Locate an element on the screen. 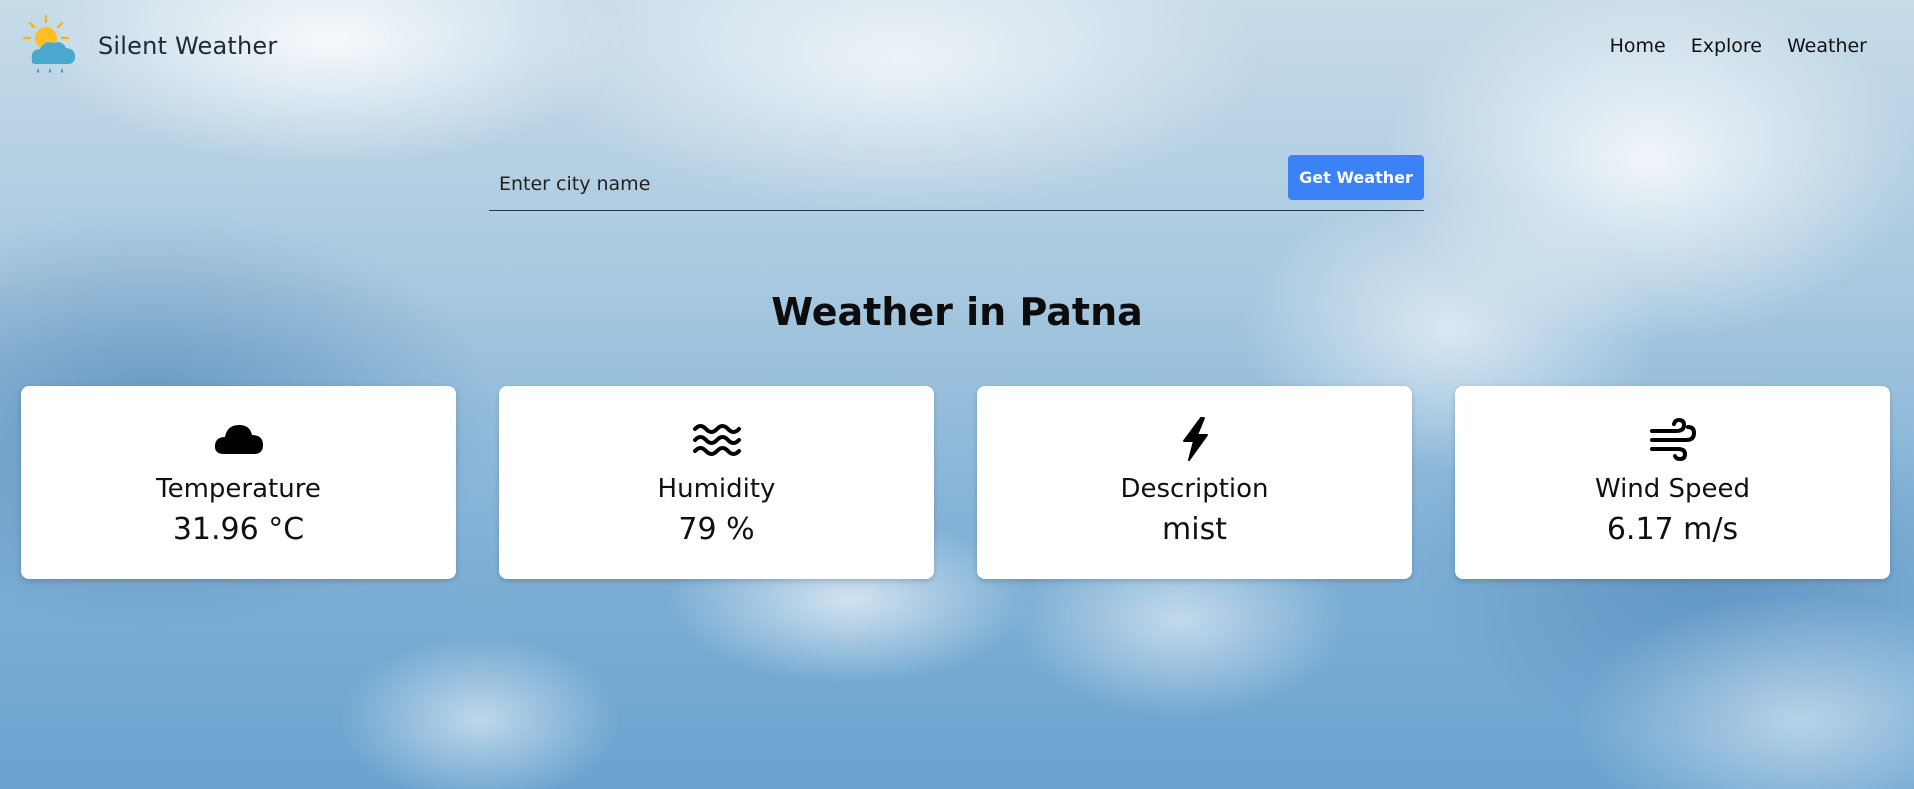 The image size is (1914, 789). city-search-form: Get Weather is located at coordinates (956, 183).